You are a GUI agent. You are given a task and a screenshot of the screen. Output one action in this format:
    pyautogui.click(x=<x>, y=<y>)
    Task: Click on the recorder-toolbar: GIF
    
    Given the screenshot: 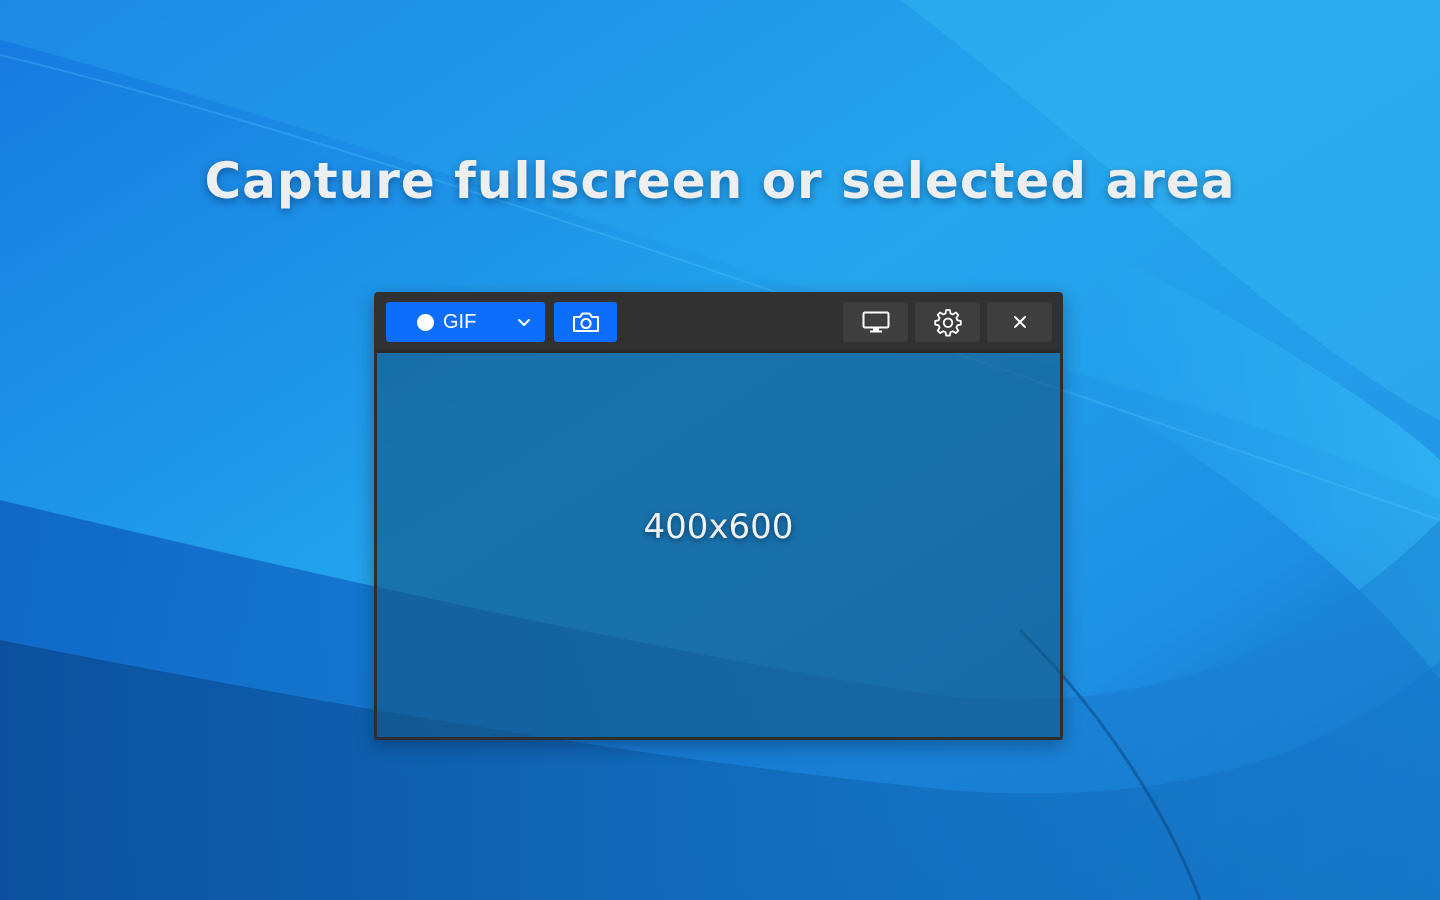 What is the action you would take?
    pyautogui.click(x=718, y=321)
    